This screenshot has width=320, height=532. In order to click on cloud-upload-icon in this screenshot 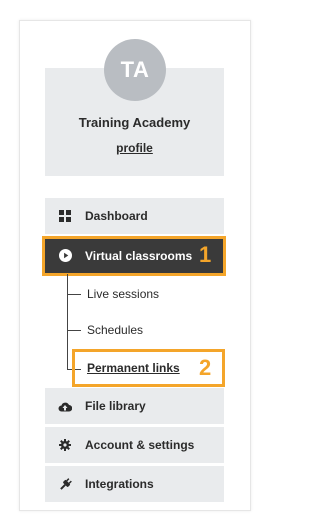, I will do `click(65, 406)`.